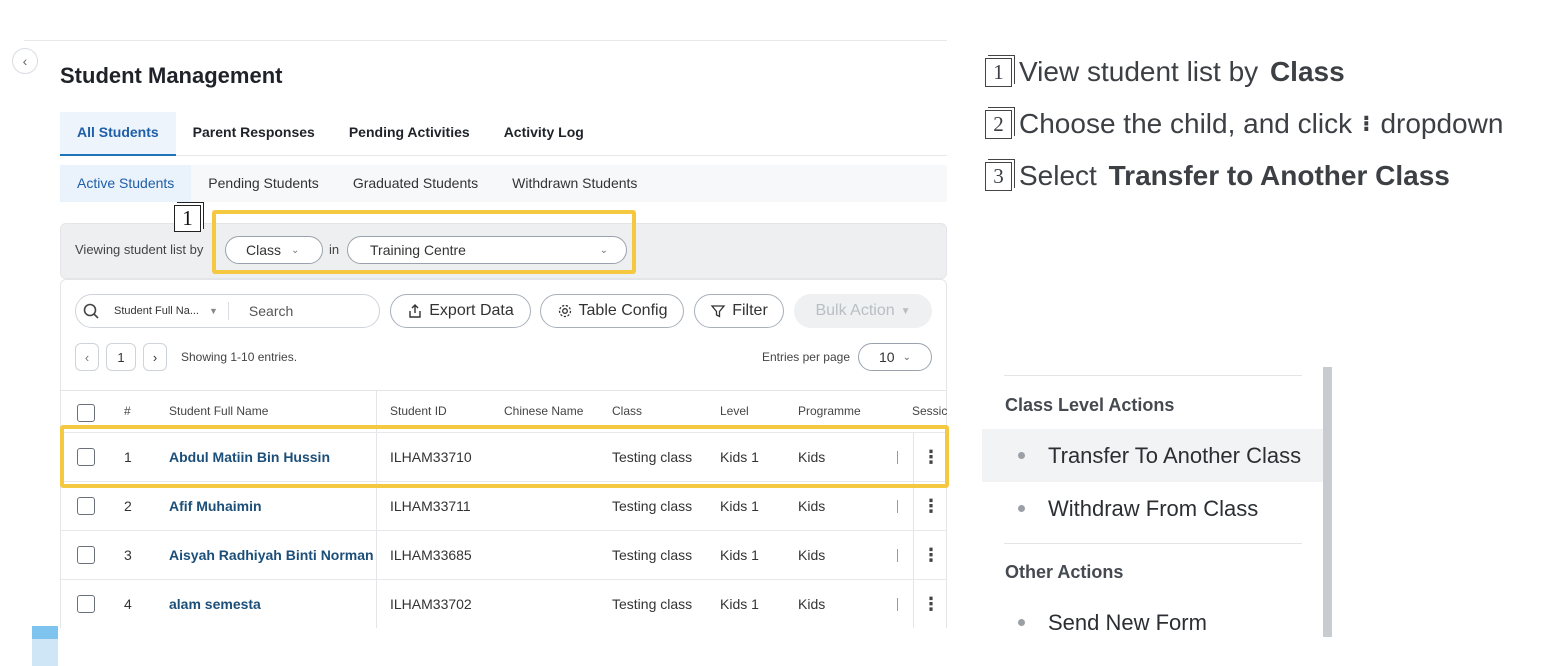  What do you see at coordinates (254, 134) in the screenshot?
I see `tab-parent-responses: Parent Responses` at bounding box center [254, 134].